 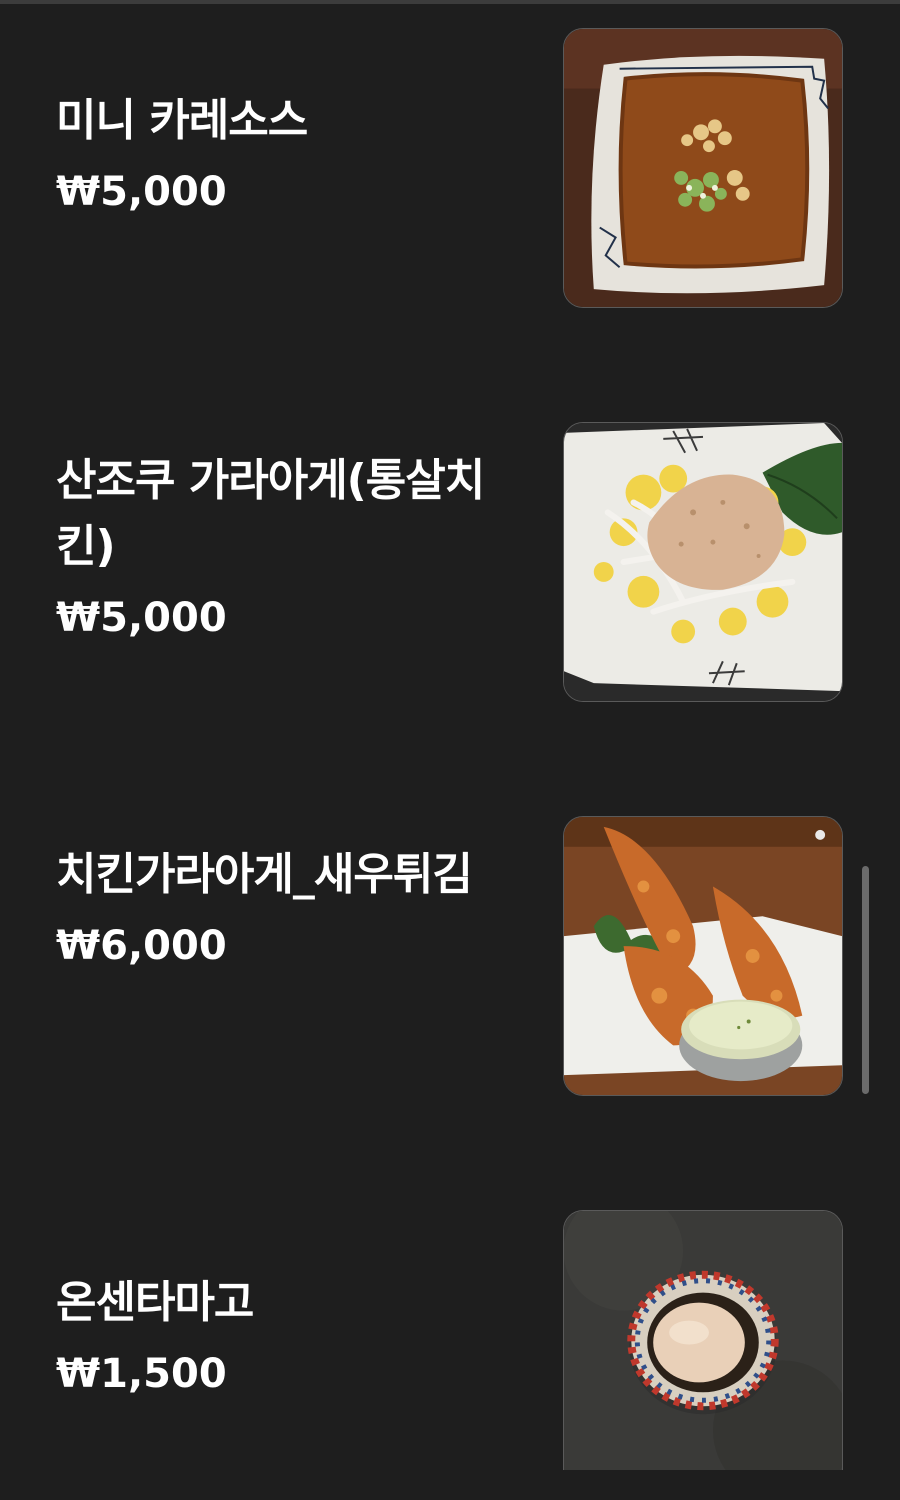 I want to click on onsen-tamago-image, so click(x=703, y=1340).